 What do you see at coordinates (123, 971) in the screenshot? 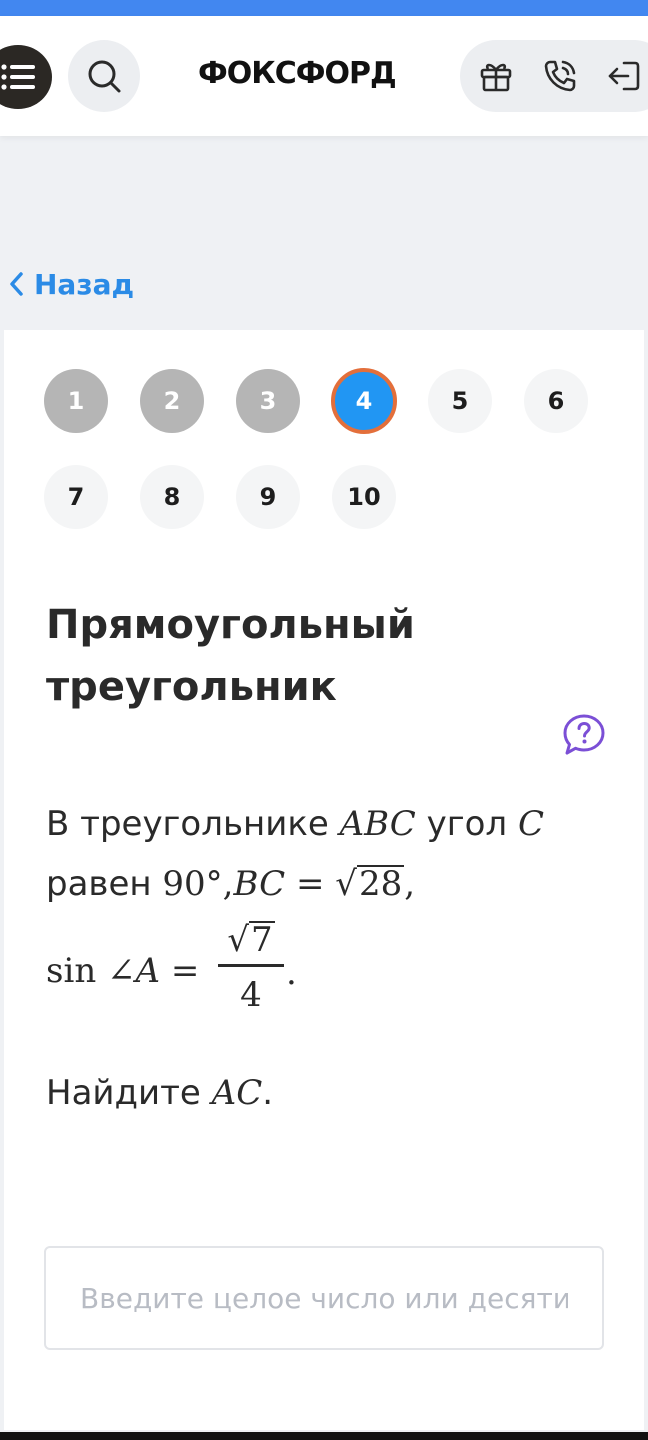
I see `task-line-3: sin ∠A =` at bounding box center [123, 971].